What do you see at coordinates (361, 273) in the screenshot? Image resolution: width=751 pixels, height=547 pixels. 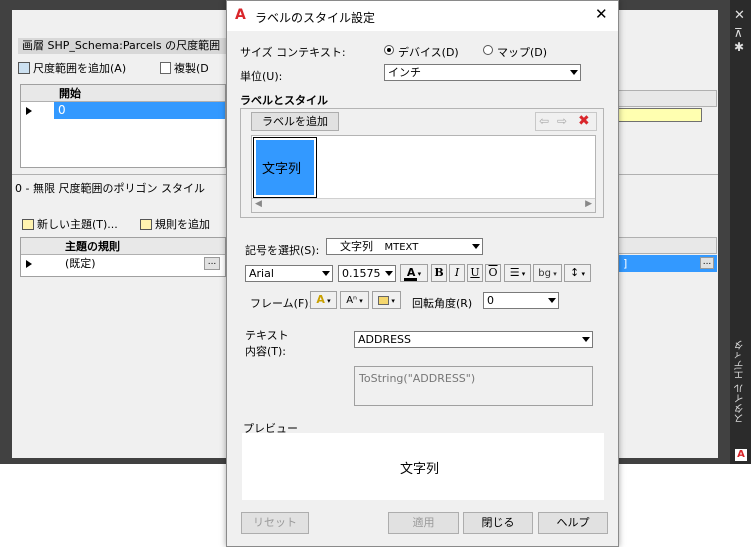 I see `size-value: 0.1575` at bounding box center [361, 273].